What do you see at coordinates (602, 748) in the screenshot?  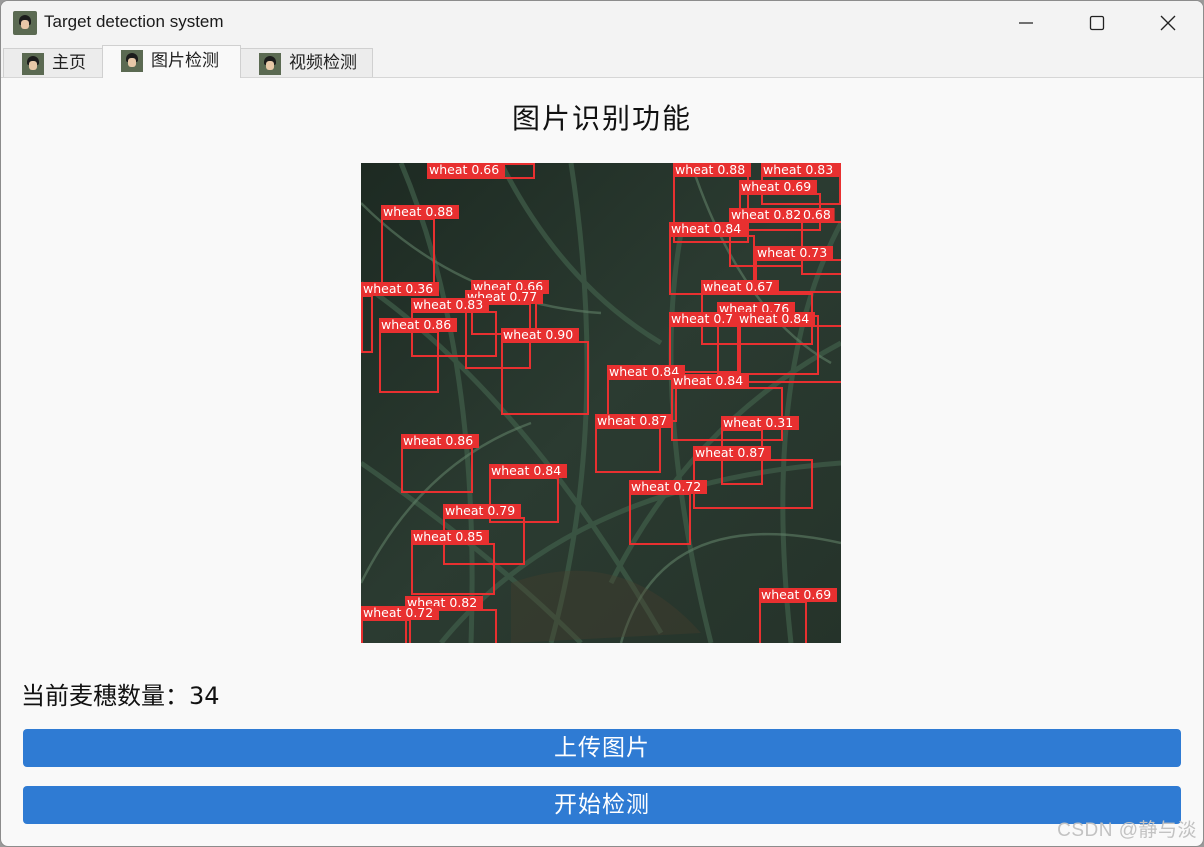 I see `upload-image-button: 上传图片` at bounding box center [602, 748].